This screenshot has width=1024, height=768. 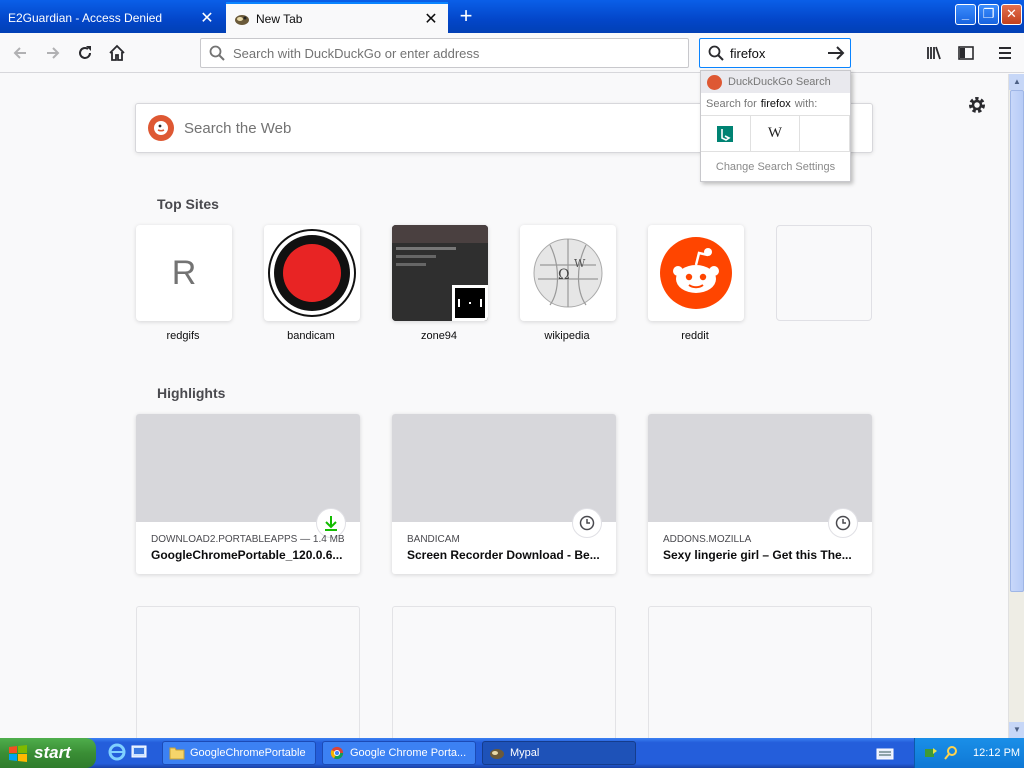 I want to click on show-desktop-icon, so click(x=139, y=752).